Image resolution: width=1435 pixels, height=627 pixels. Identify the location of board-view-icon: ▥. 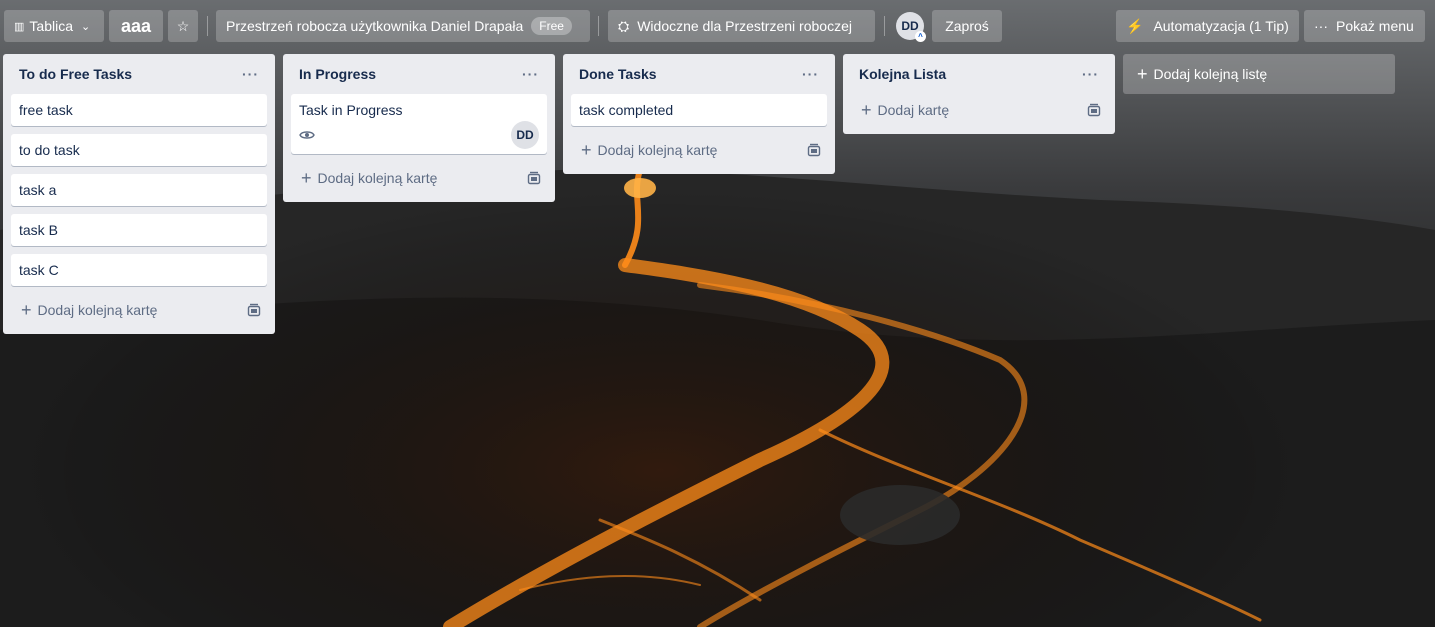
(19, 26).